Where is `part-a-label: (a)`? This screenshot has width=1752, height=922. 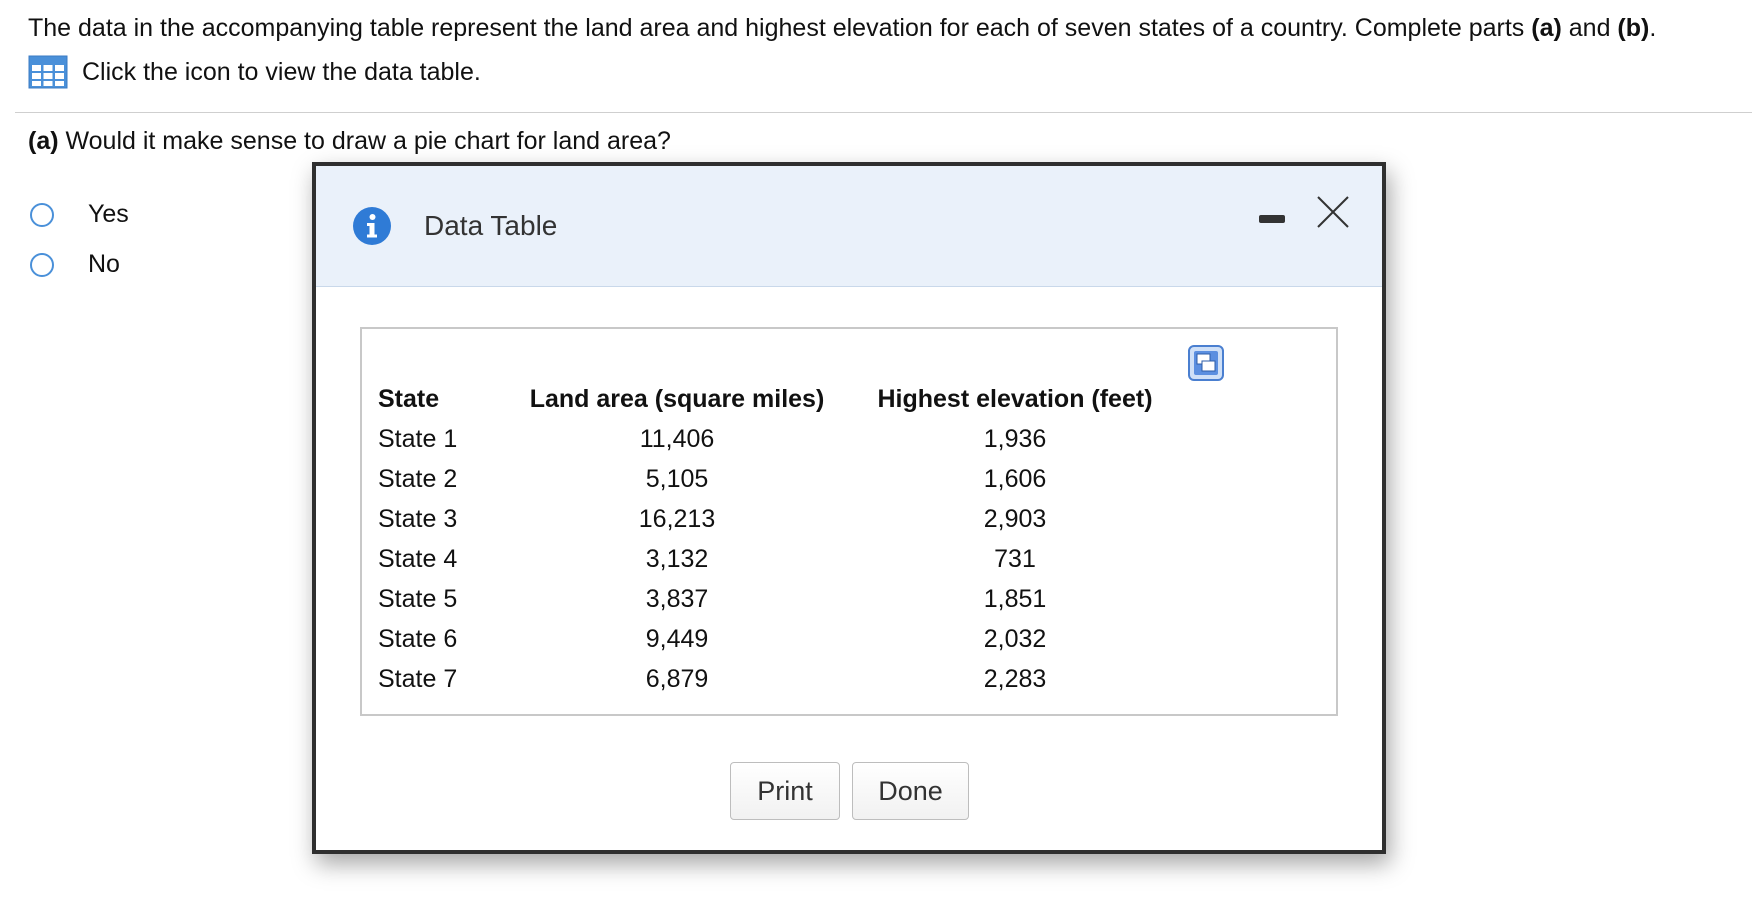 part-a-label: (a) is located at coordinates (43, 141).